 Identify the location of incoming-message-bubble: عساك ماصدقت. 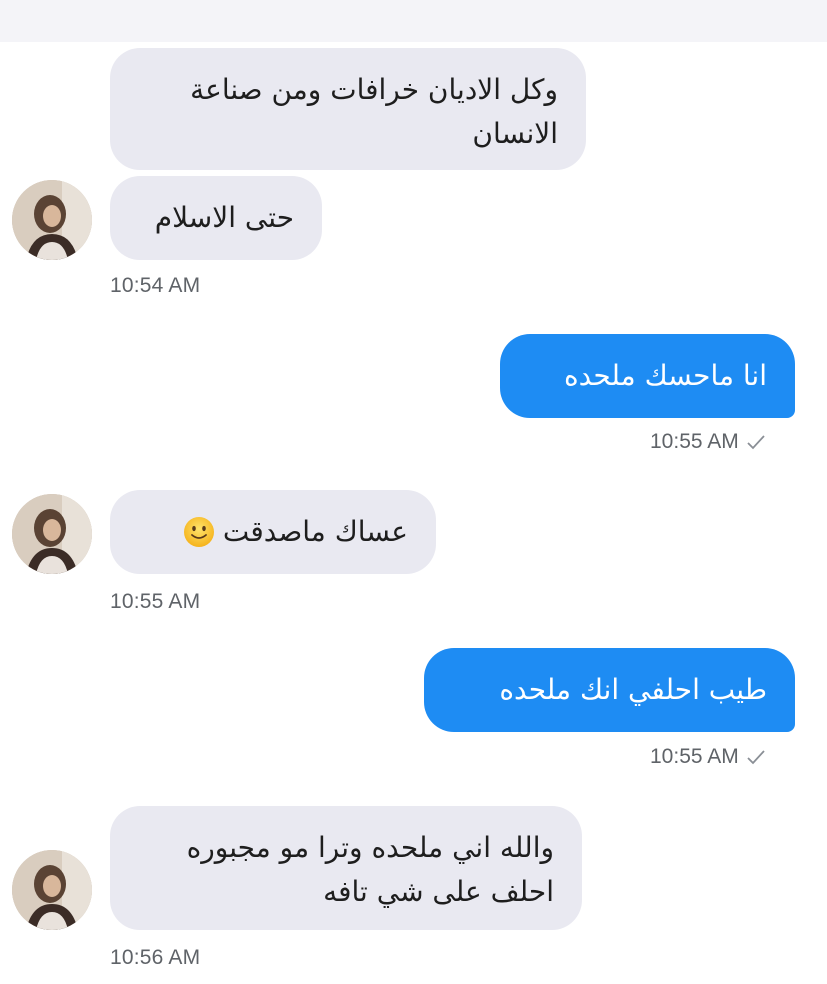
(273, 532).